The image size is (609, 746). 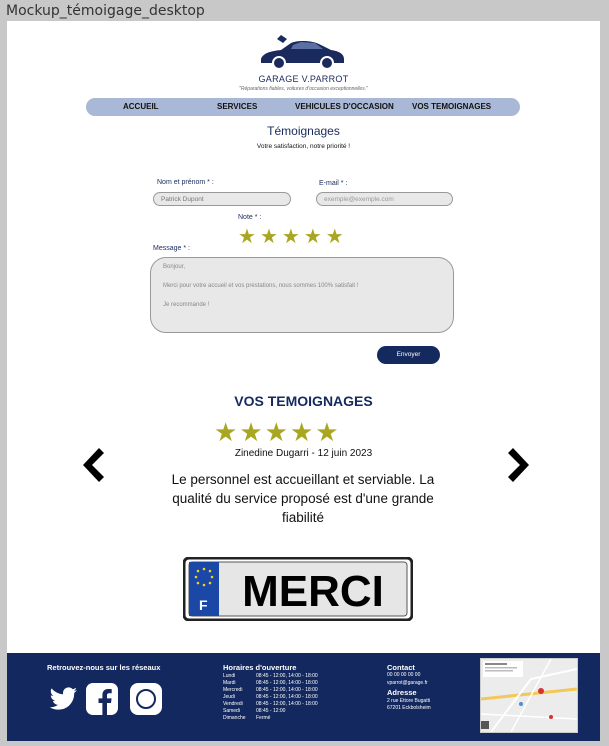 I want to click on merci-plate-image: F MERCI, so click(x=298, y=589).